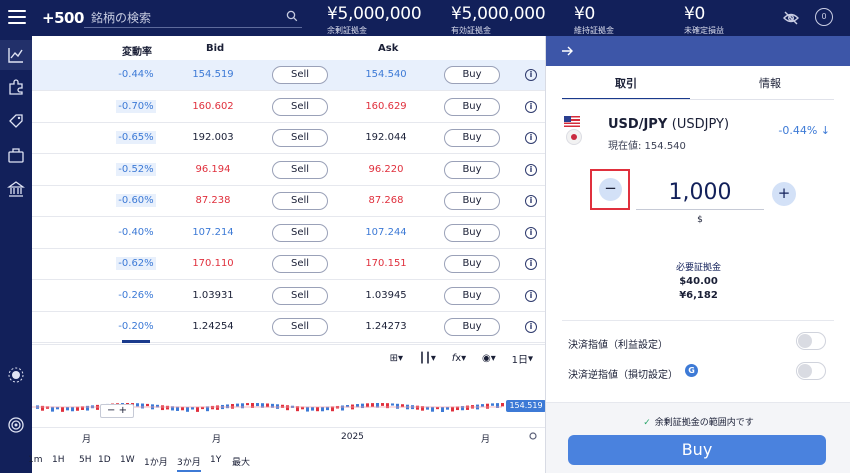 The width and height of the screenshot is (850, 473). I want to click on indicator-fx-icon: fx▾, so click(459, 358).